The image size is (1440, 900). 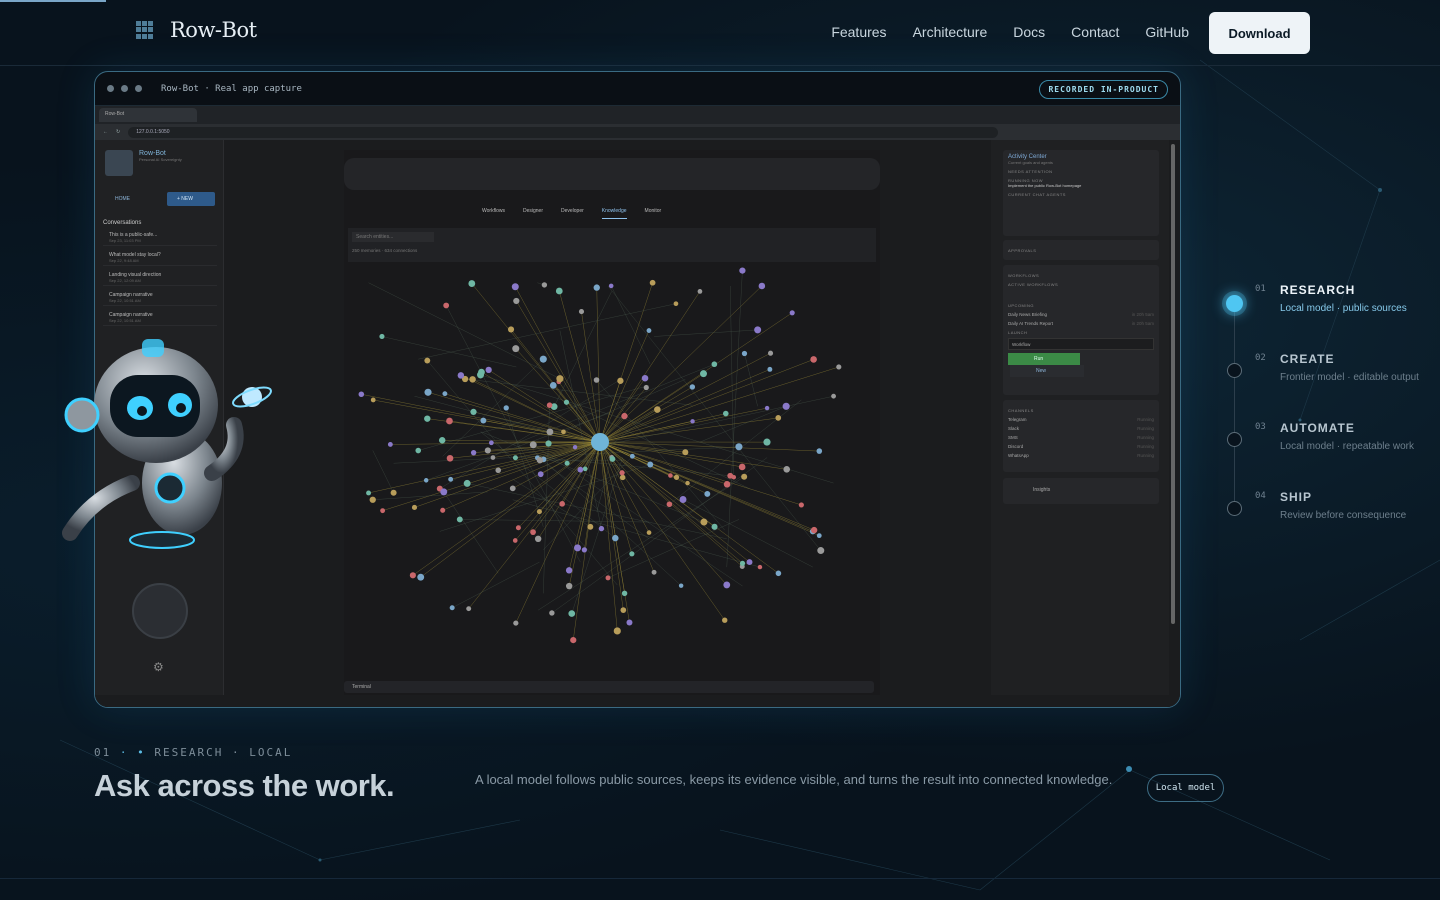 I want to click on graph-hub-node, so click(x=600, y=442).